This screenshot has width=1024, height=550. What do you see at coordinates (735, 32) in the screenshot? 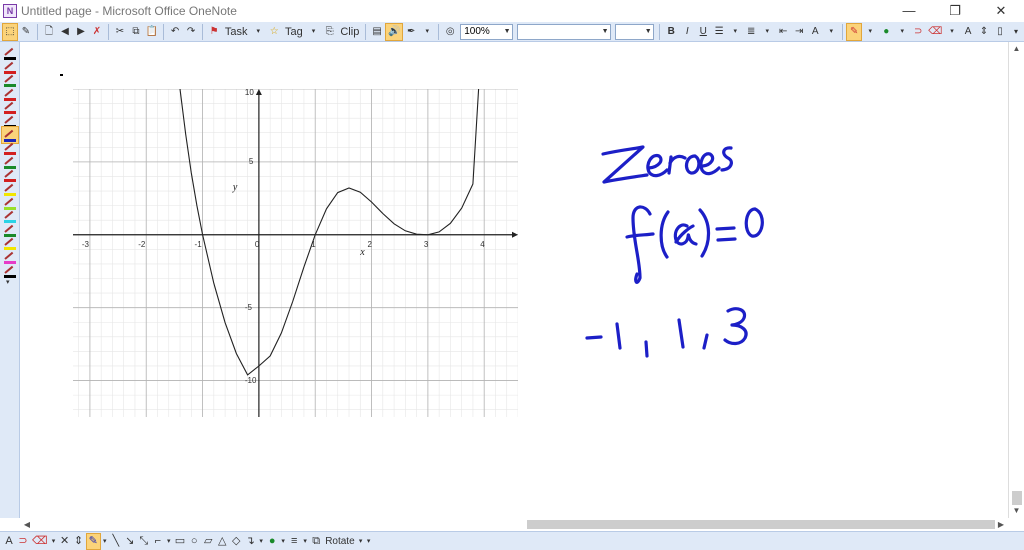
I see `bullets-dropdown-icon: ▾` at bounding box center [735, 32].